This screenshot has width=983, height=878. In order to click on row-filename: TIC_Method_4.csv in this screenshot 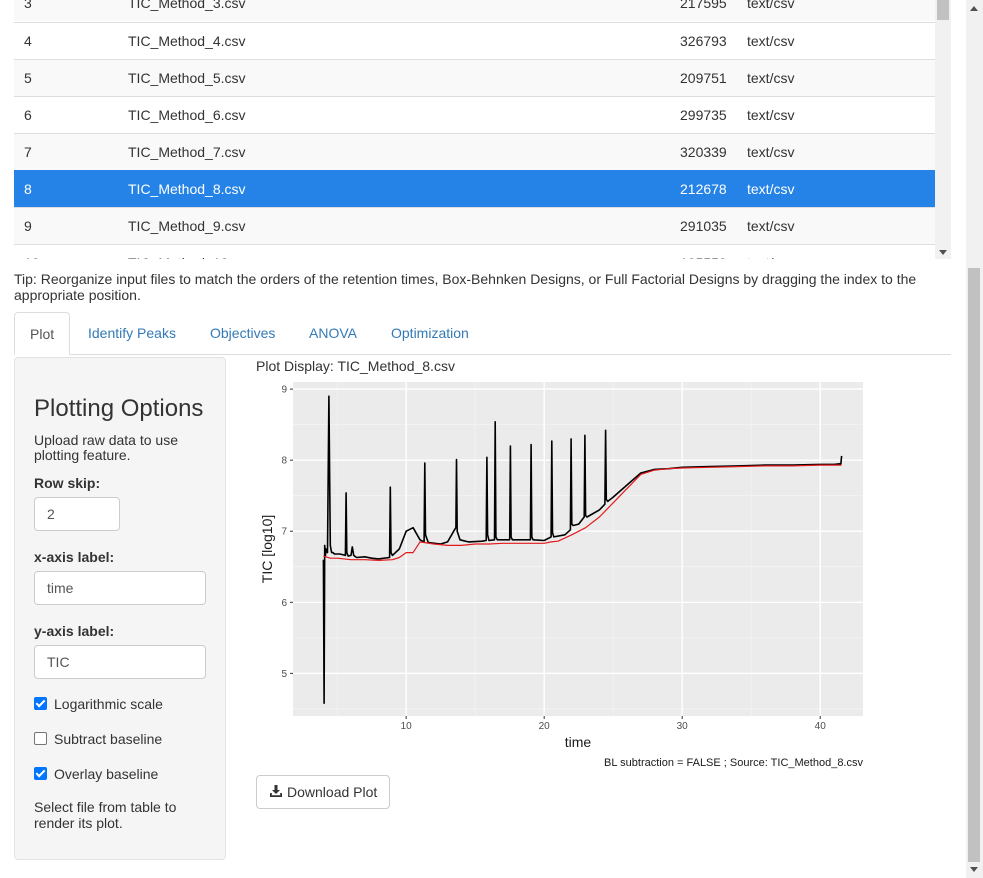, I will do `click(187, 41)`.